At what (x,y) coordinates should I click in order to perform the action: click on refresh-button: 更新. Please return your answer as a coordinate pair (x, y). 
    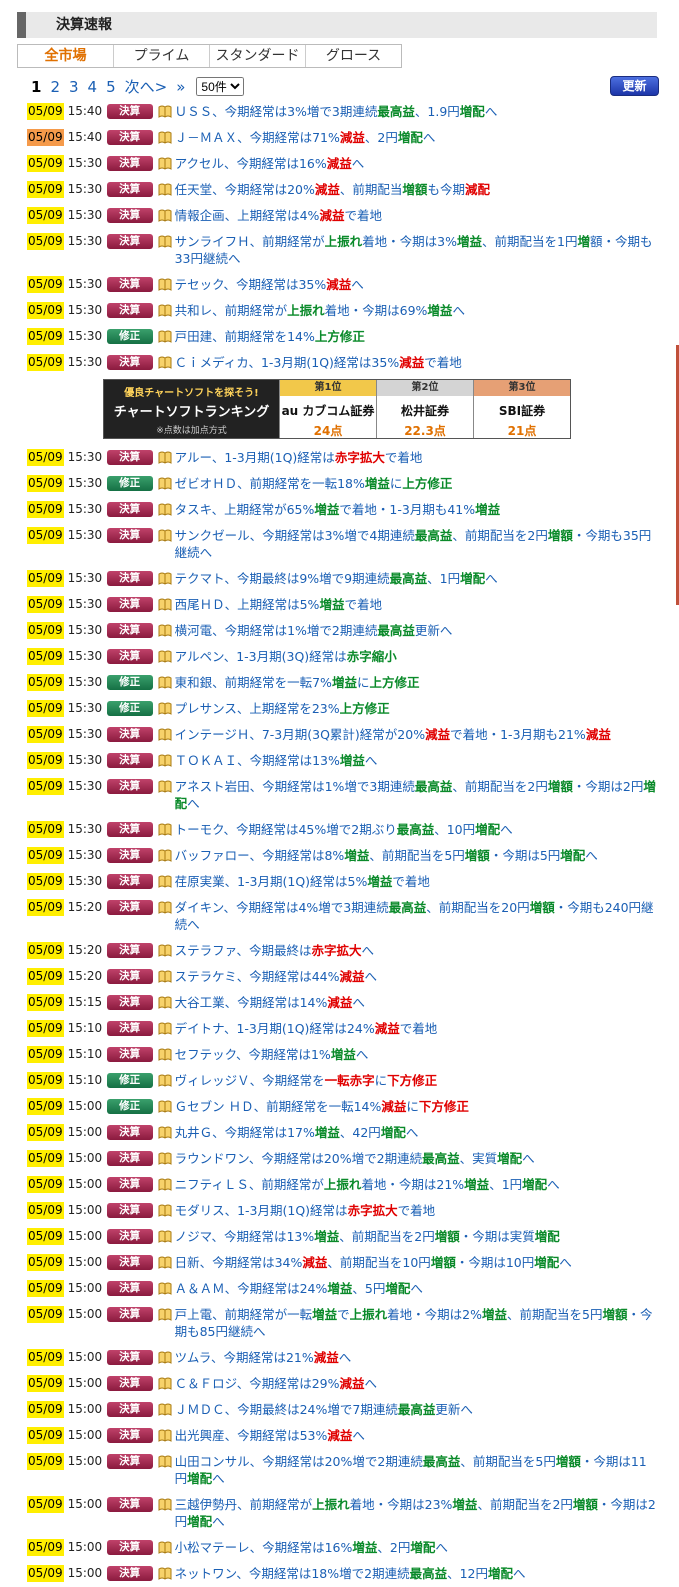
    Looking at the image, I should click on (634, 86).